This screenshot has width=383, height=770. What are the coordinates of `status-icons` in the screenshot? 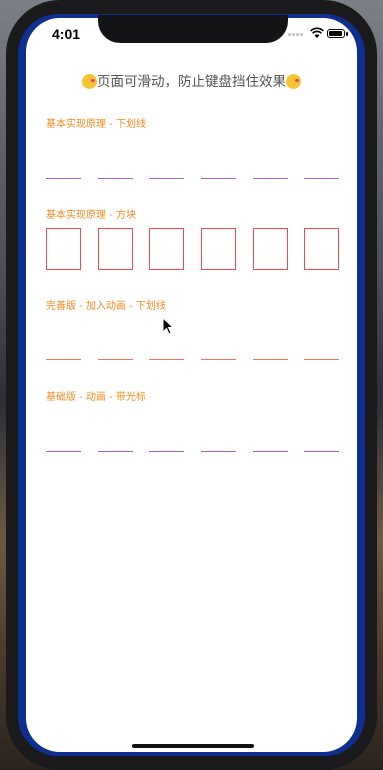 It's located at (320, 34).